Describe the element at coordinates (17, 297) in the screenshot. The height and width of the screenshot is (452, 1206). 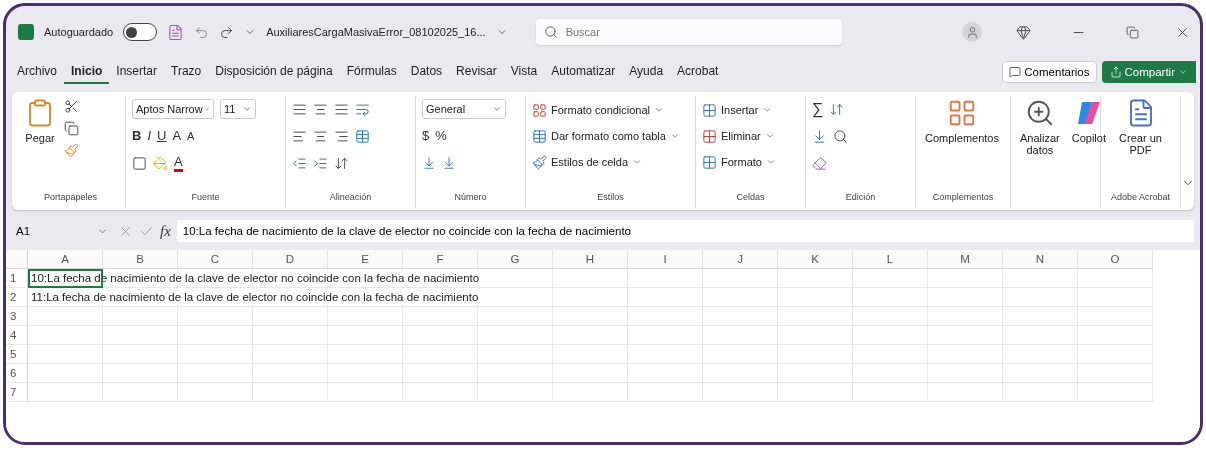
I see `row-header: 2` at that location.